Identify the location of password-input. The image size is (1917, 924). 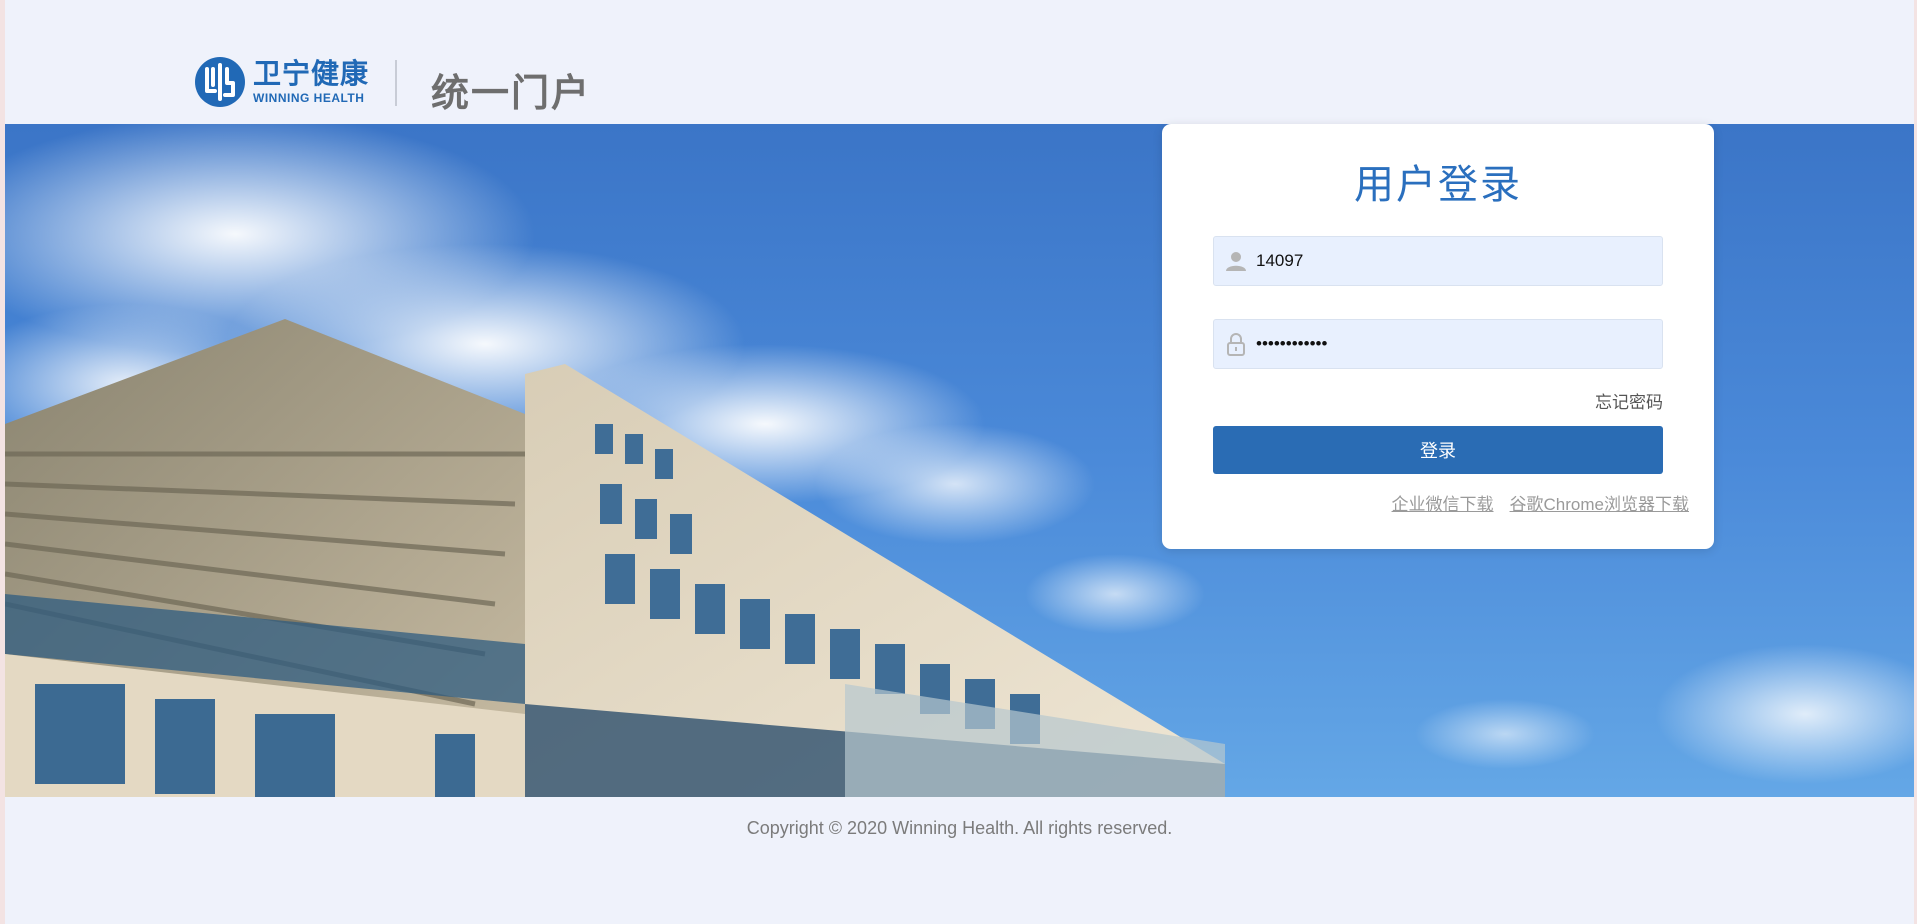
(1446, 344).